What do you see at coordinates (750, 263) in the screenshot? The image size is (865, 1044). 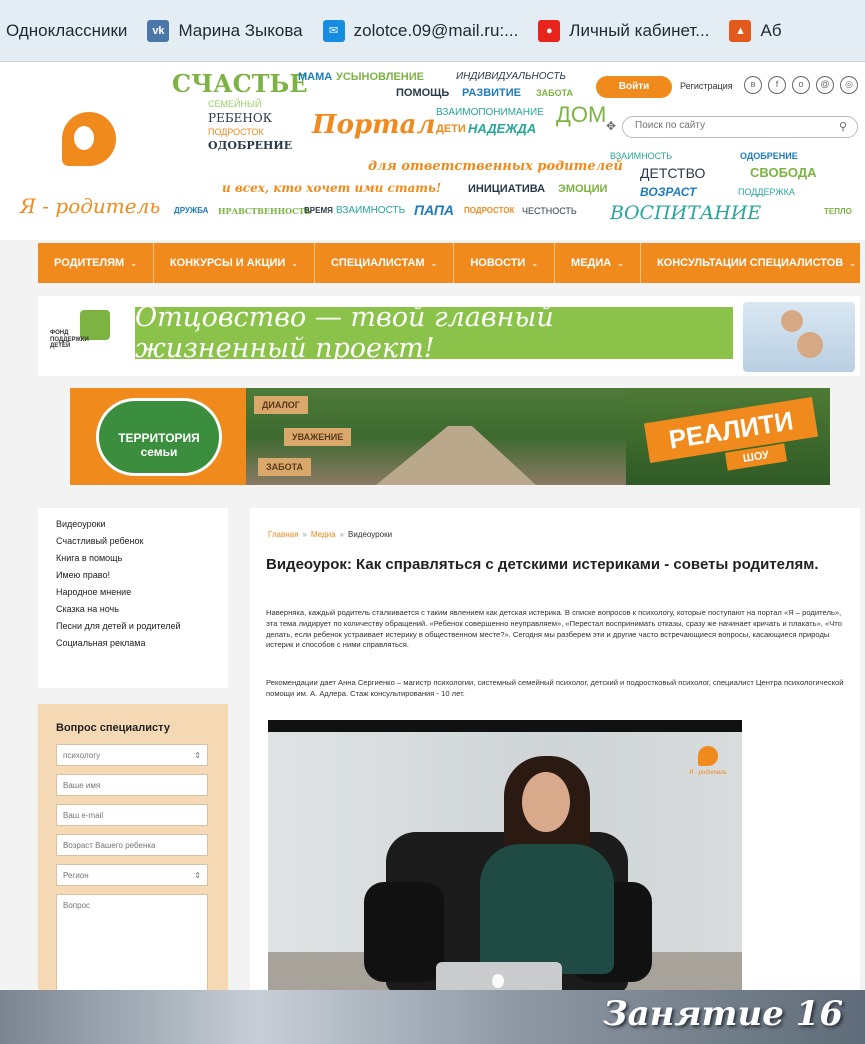 I see `nav-item-label: КОНСУЛЬТАЦИИ СПЕЦИАЛИСТОВ` at bounding box center [750, 263].